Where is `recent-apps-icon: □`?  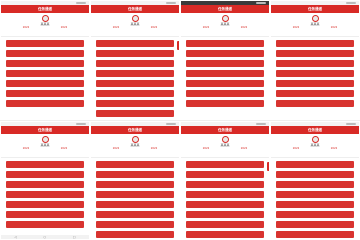
recent-apps-icon: □ is located at coordinates (74, 237).